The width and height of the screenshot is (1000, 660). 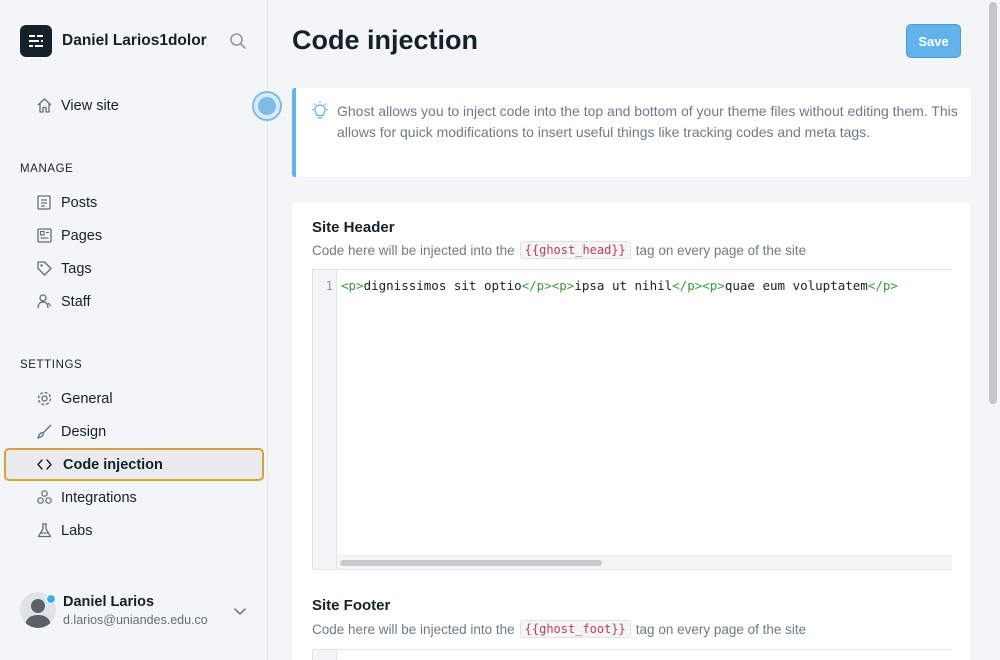 What do you see at coordinates (82, 235) in the screenshot?
I see `nav-pages-label: Pages` at bounding box center [82, 235].